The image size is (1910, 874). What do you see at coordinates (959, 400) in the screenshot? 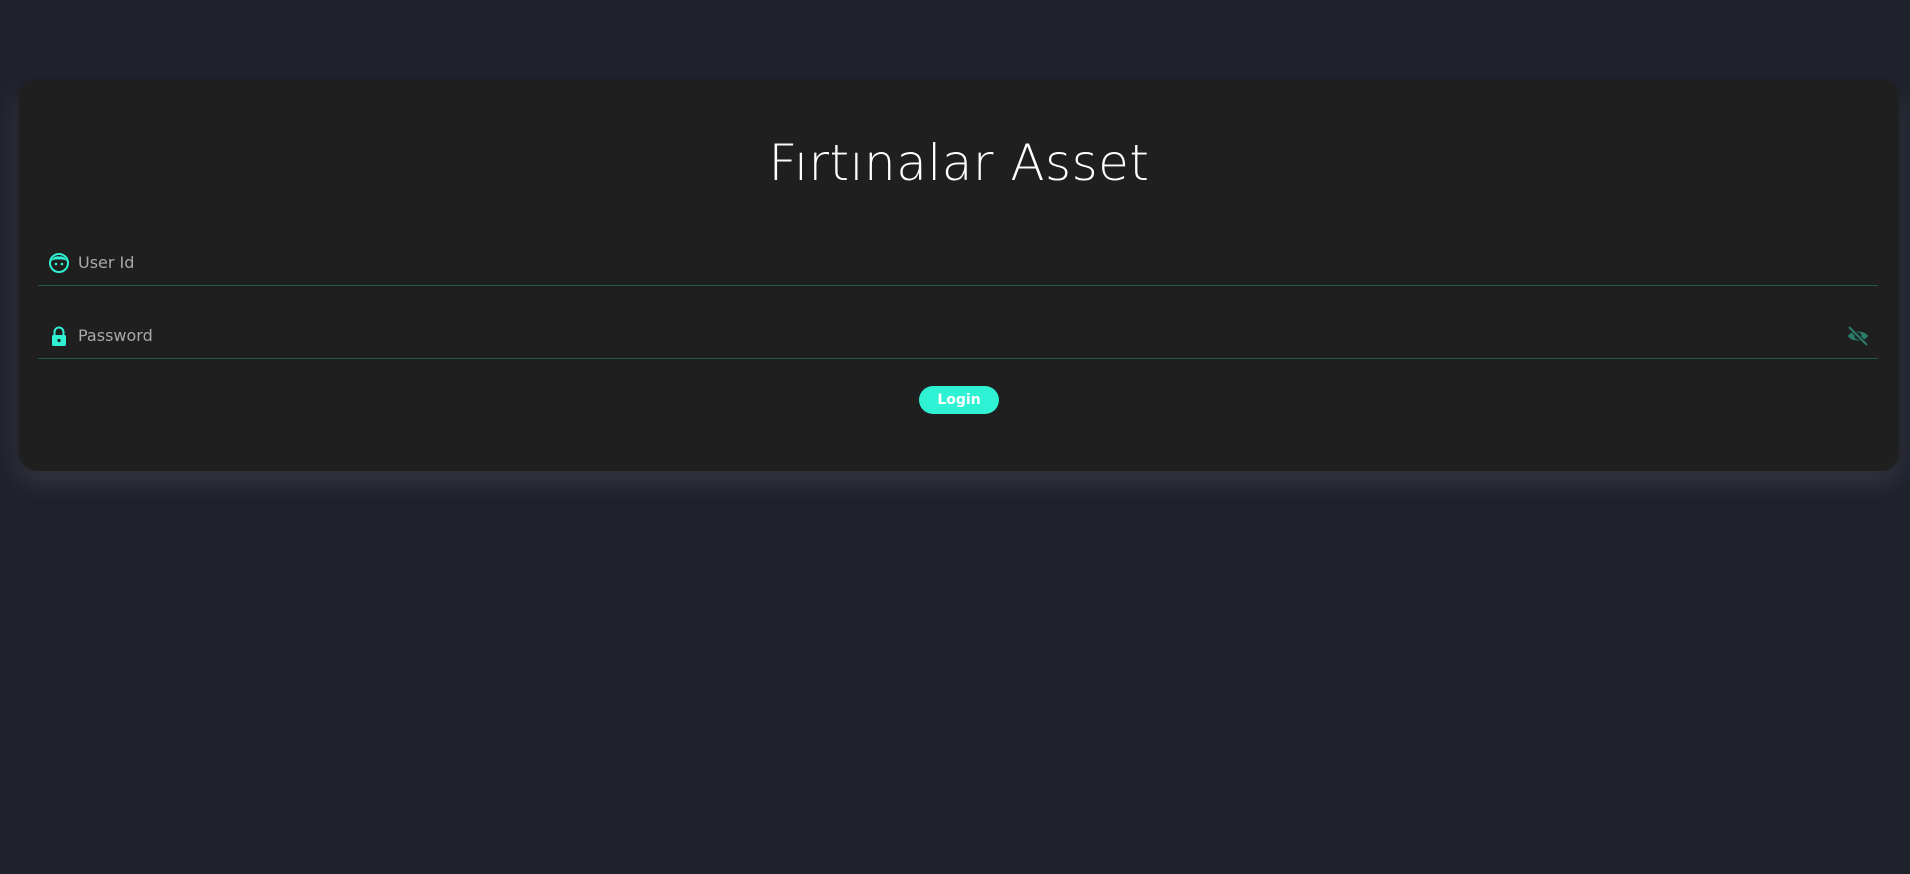
I see `login-button: Login` at bounding box center [959, 400].